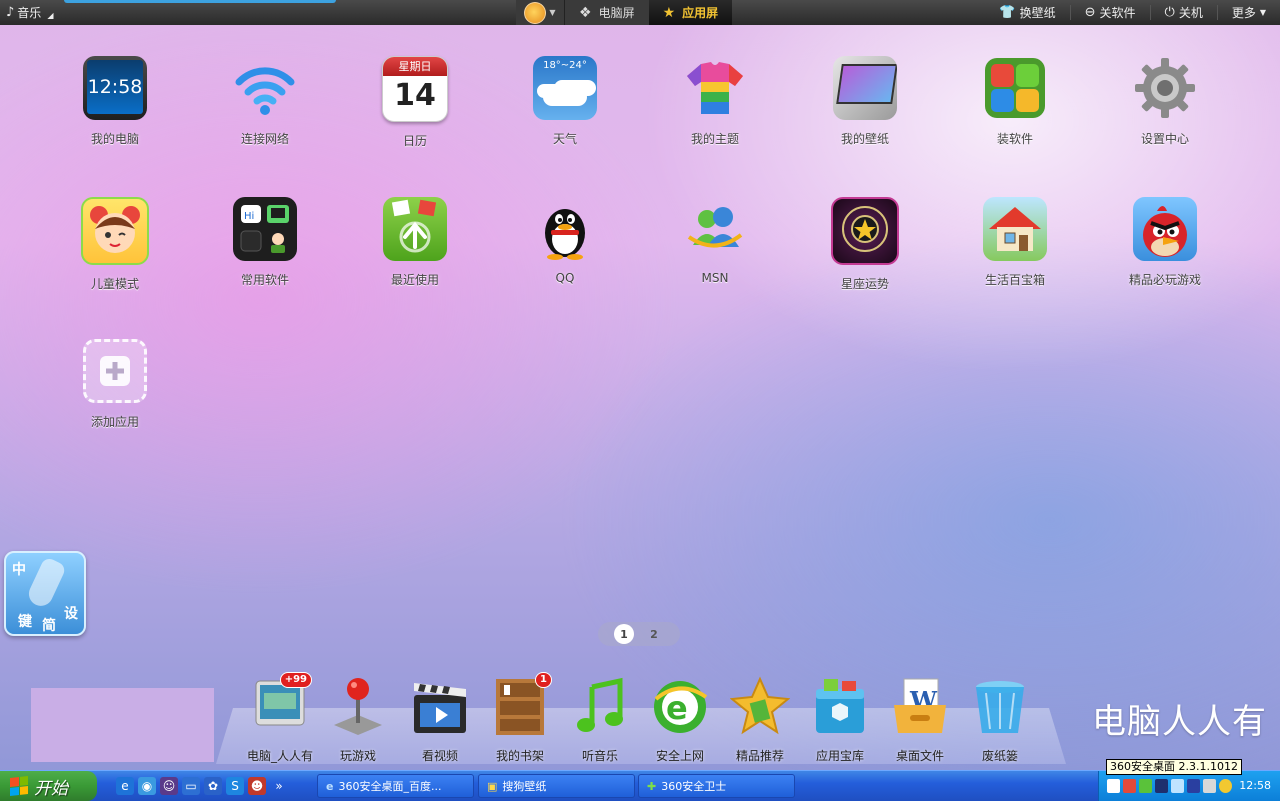  I want to click on dock-label: 应用宝库, so click(839, 756).